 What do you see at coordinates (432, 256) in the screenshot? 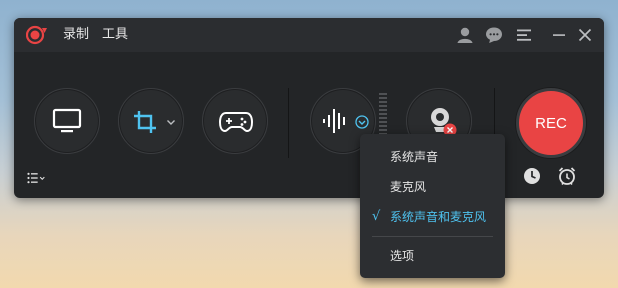
I see `dropdown-item-options: 选项` at bounding box center [432, 256].